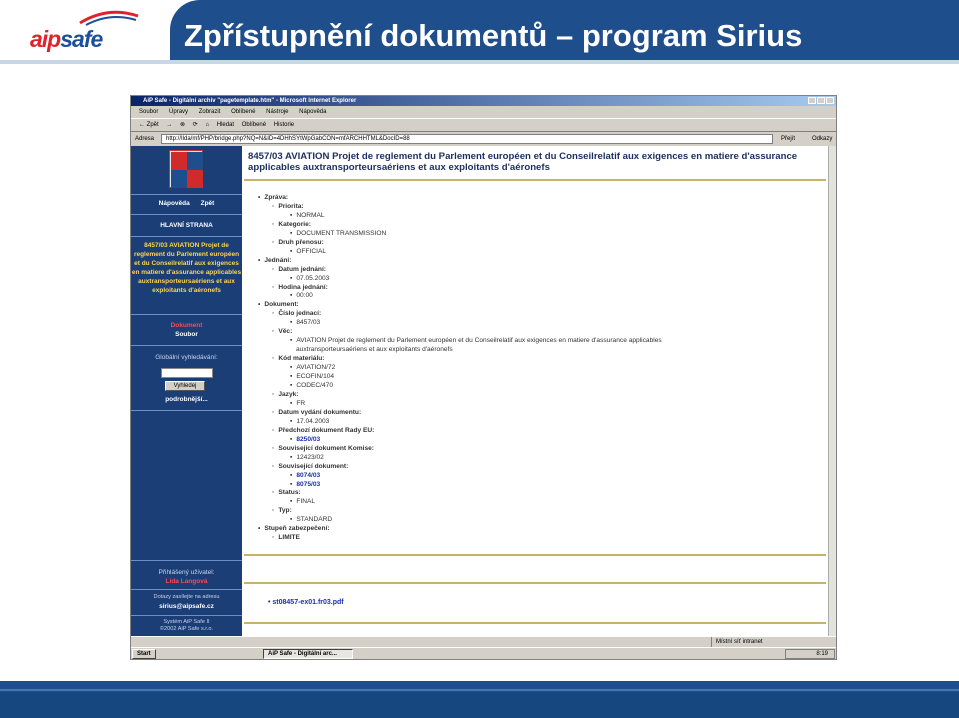 The width and height of the screenshot is (959, 718). I want to click on tree-item-text: Stupeň zabezpečení:, so click(297, 529).